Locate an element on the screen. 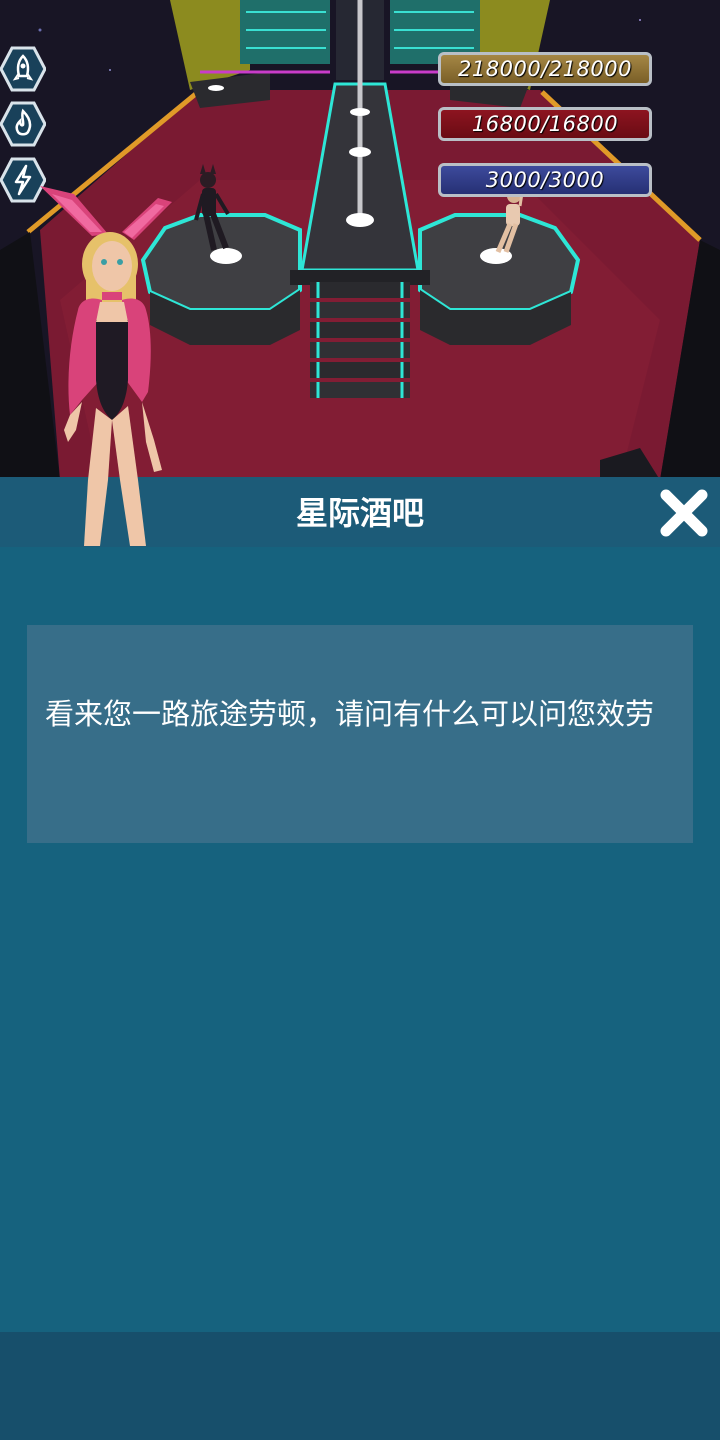  rocket-icon is located at coordinates (23, 69).